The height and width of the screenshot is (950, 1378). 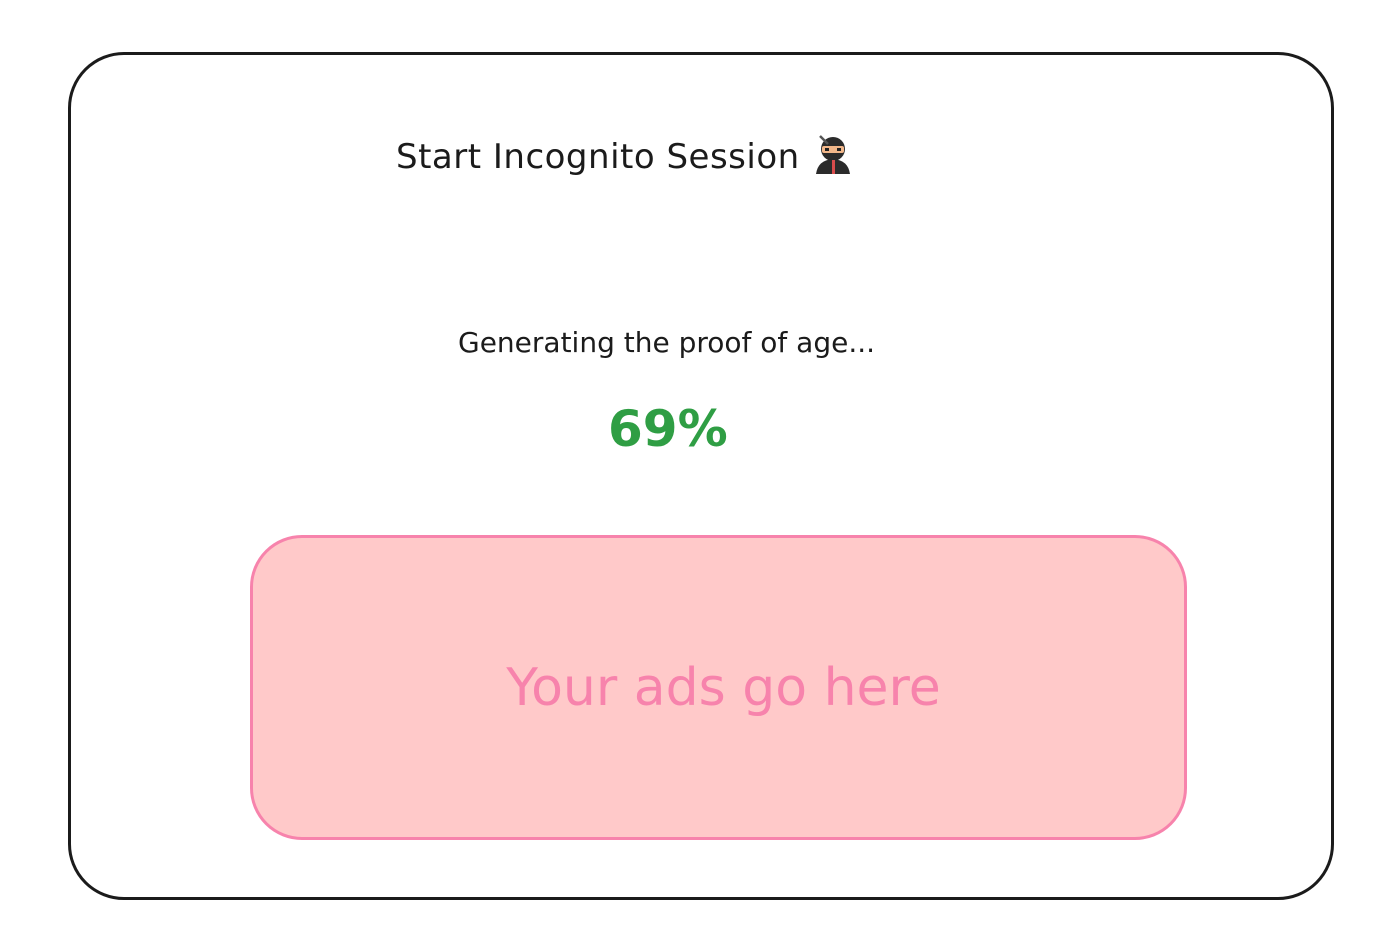 I want to click on card-title: Start Incognito Session, so click(x=625, y=158).